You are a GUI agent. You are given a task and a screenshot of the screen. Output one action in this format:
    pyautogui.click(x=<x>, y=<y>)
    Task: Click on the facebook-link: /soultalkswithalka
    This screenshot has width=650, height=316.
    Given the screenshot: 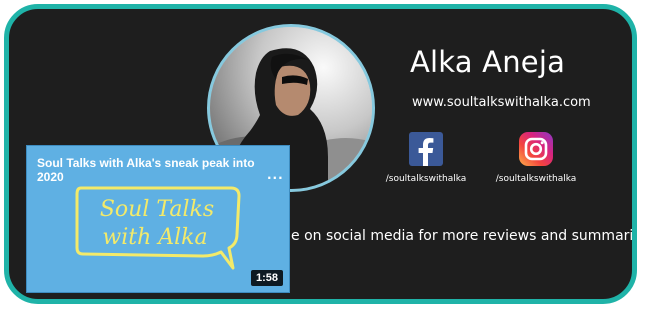 What is the action you would take?
    pyautogui.click(x=426, y=158)
    